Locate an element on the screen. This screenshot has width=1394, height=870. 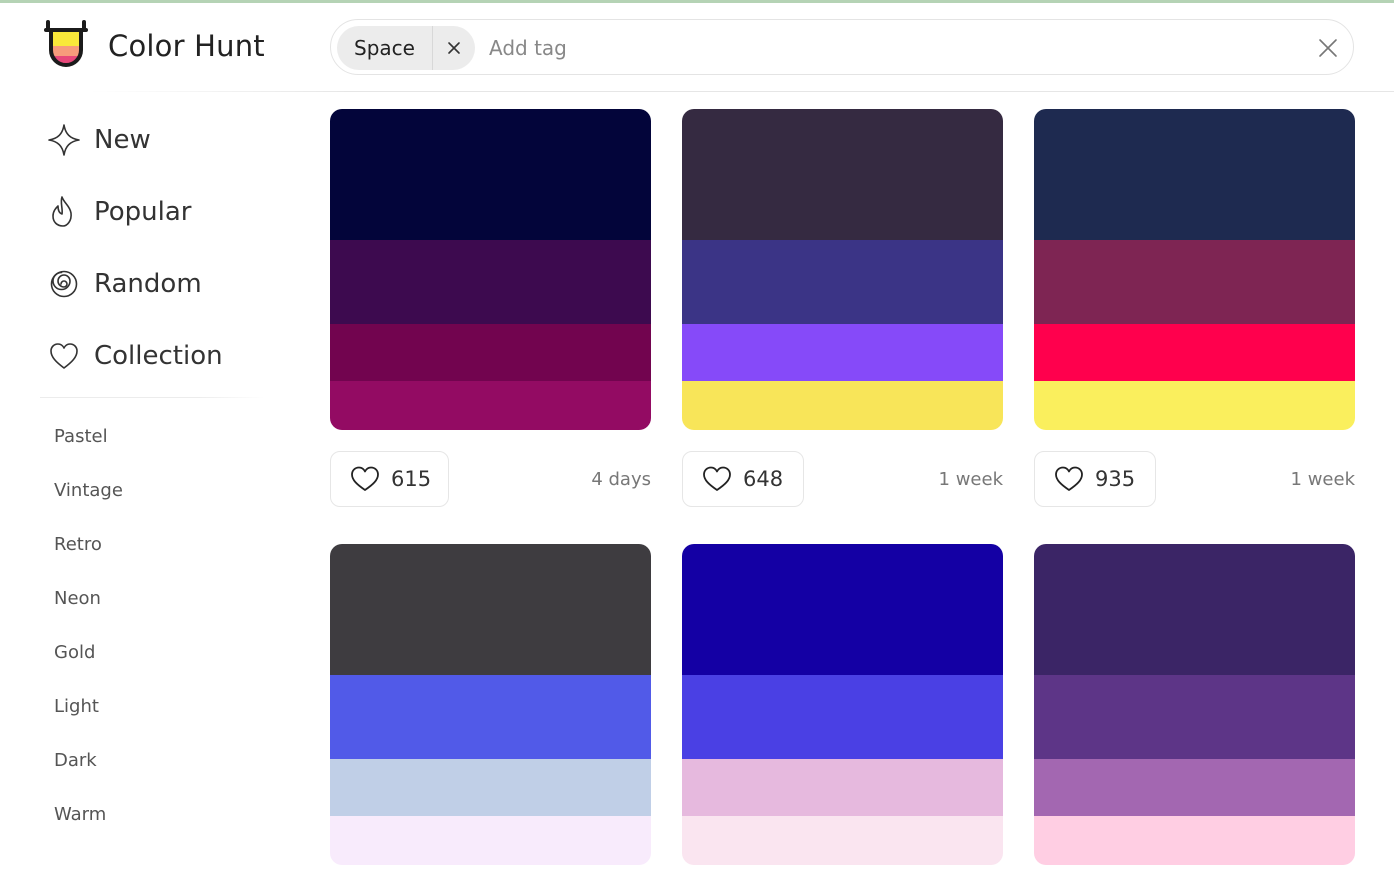
nav-random: Random is located at coordinates (124, 284).